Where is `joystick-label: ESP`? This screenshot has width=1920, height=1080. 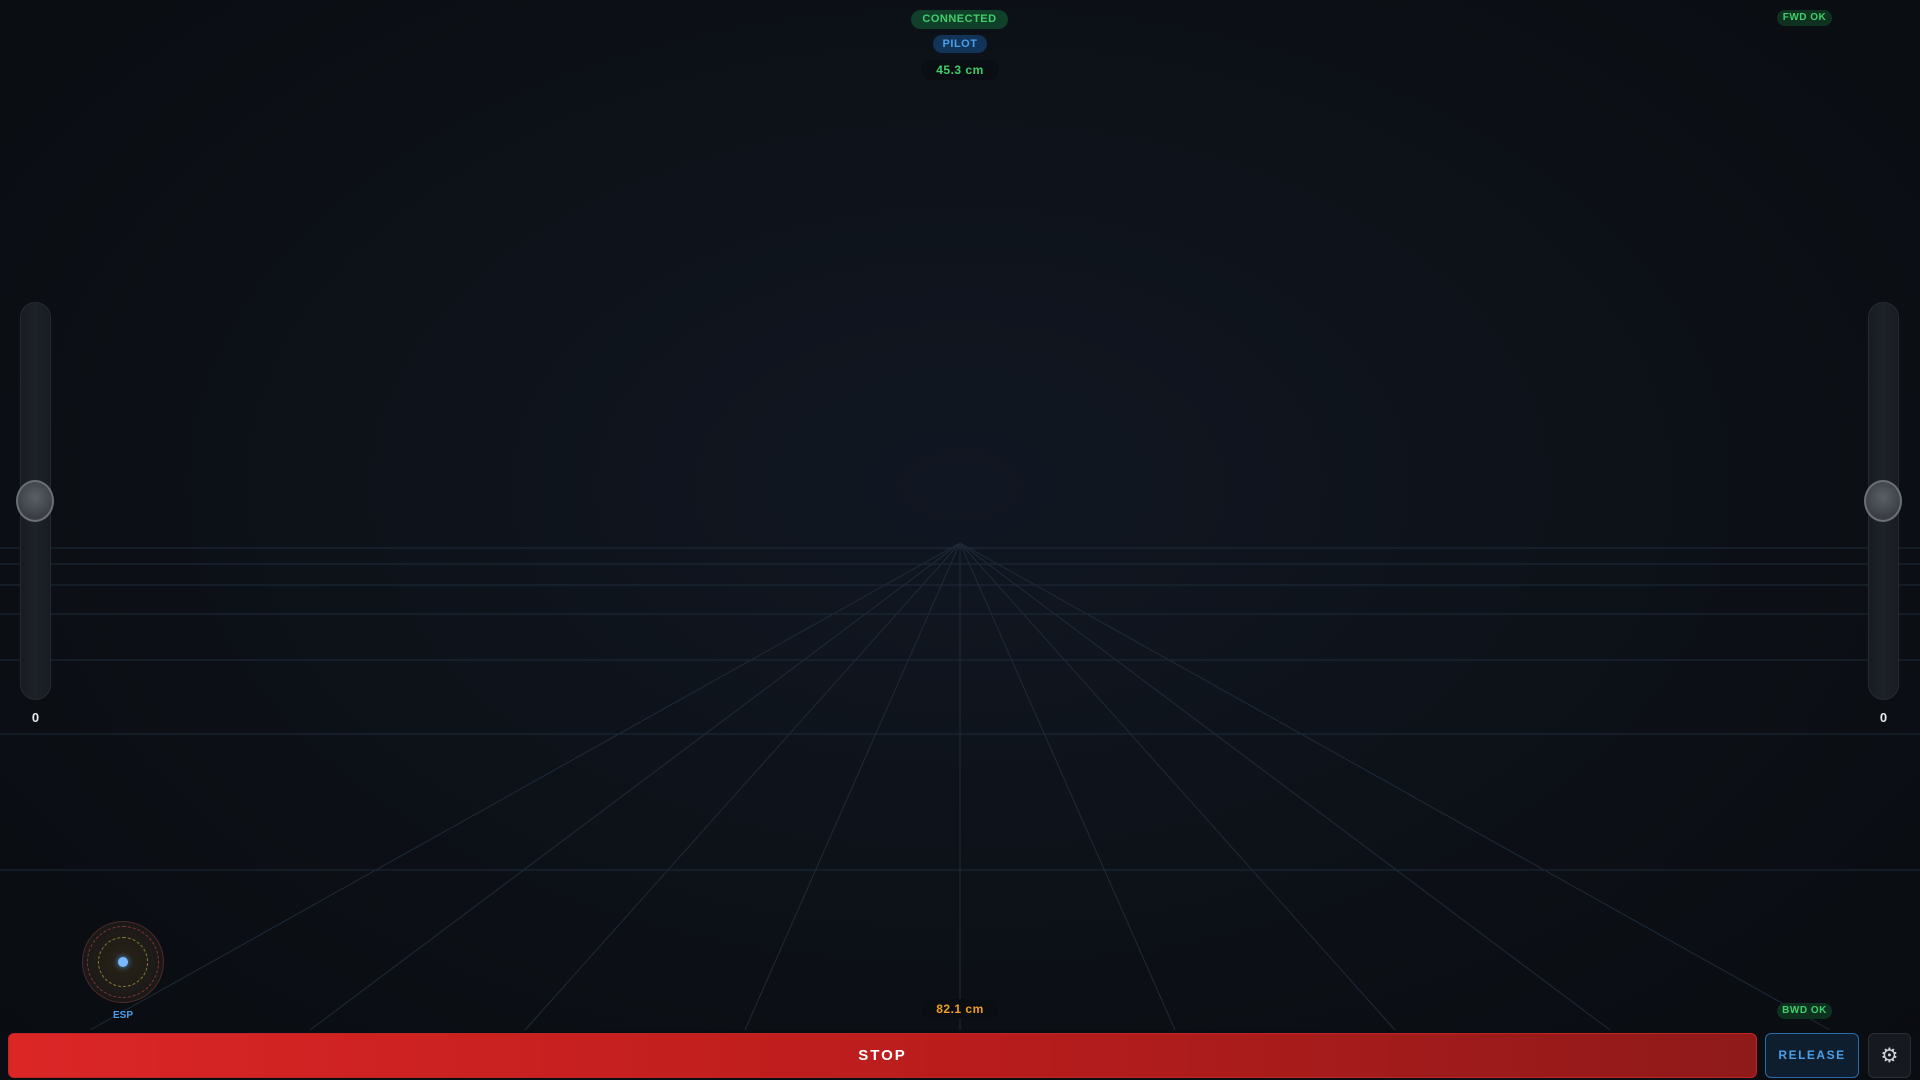
joystick-label: ESP is located at coordinates (122, 1015).